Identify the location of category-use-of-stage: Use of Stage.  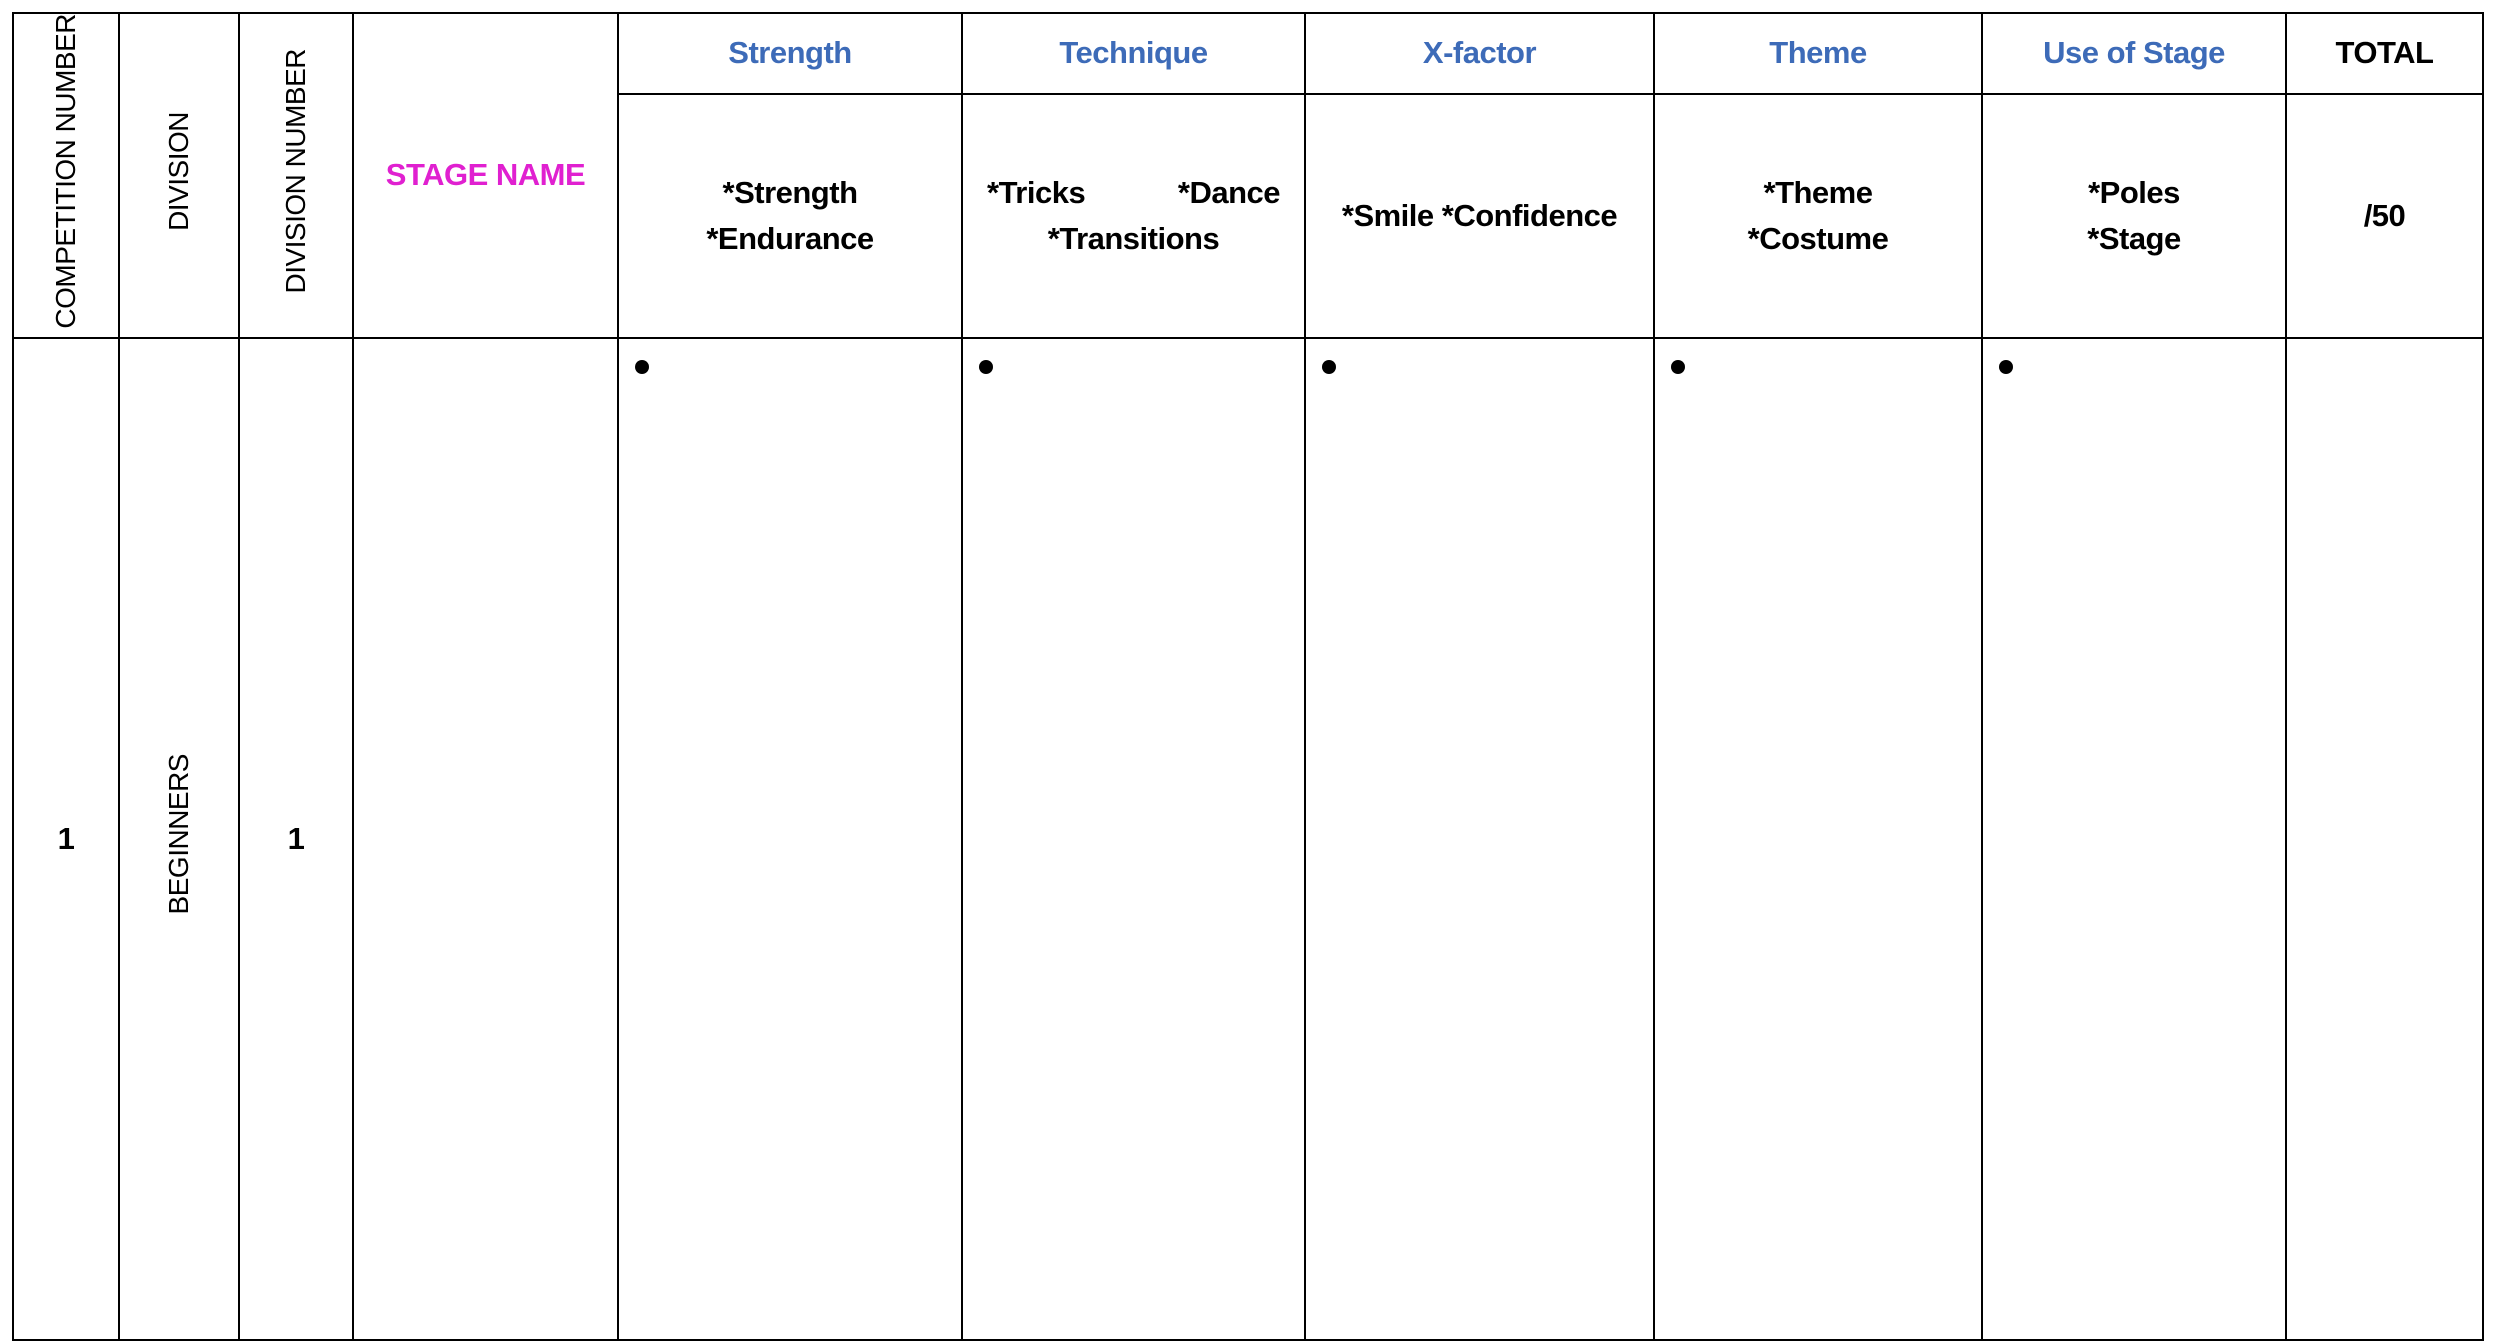
(2134, 53).